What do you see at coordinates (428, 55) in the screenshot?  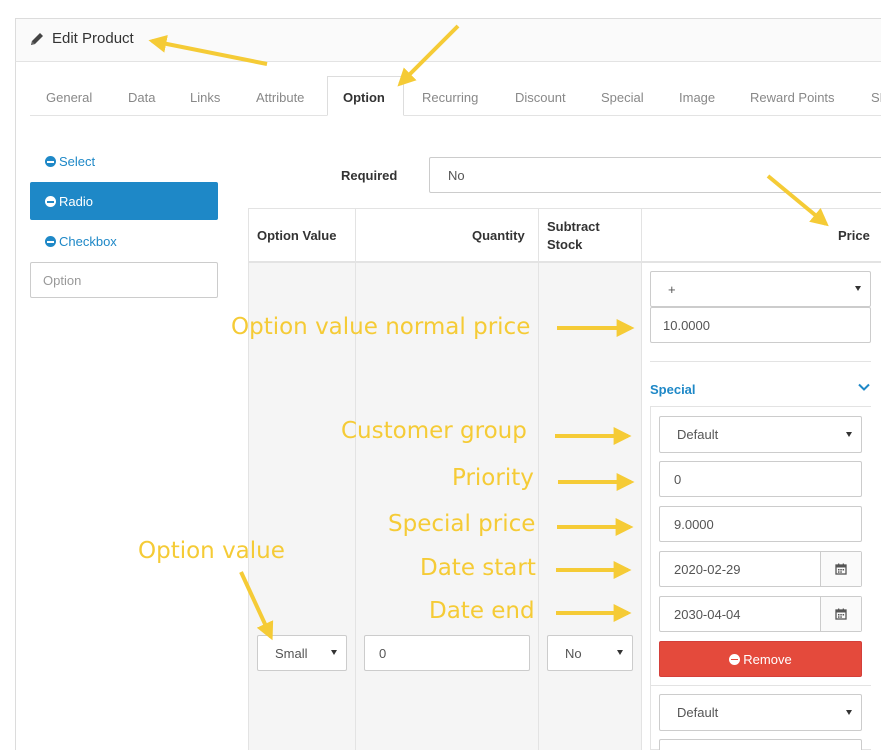 I see `arrow-to-option-tab` at bounding box center [428, 55].